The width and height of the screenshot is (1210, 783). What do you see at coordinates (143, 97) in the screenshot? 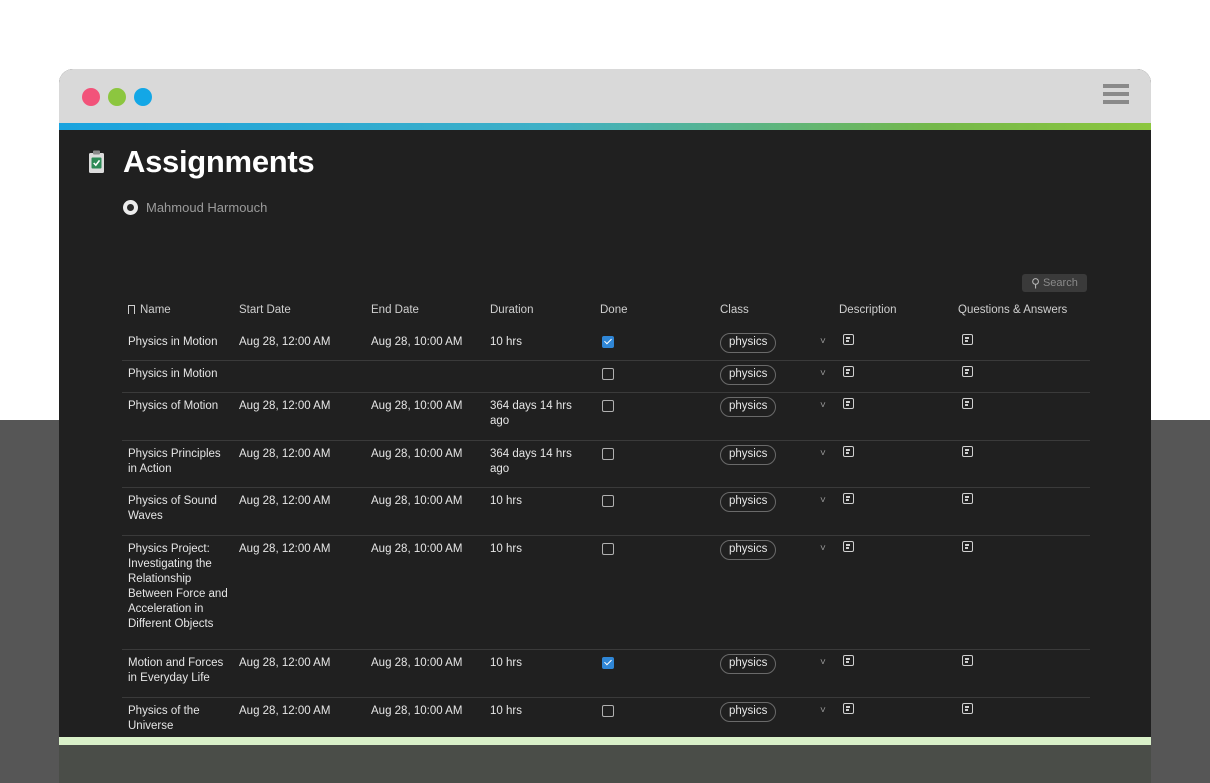
I see `maximize-window-button` at bounding box center [143, 97].